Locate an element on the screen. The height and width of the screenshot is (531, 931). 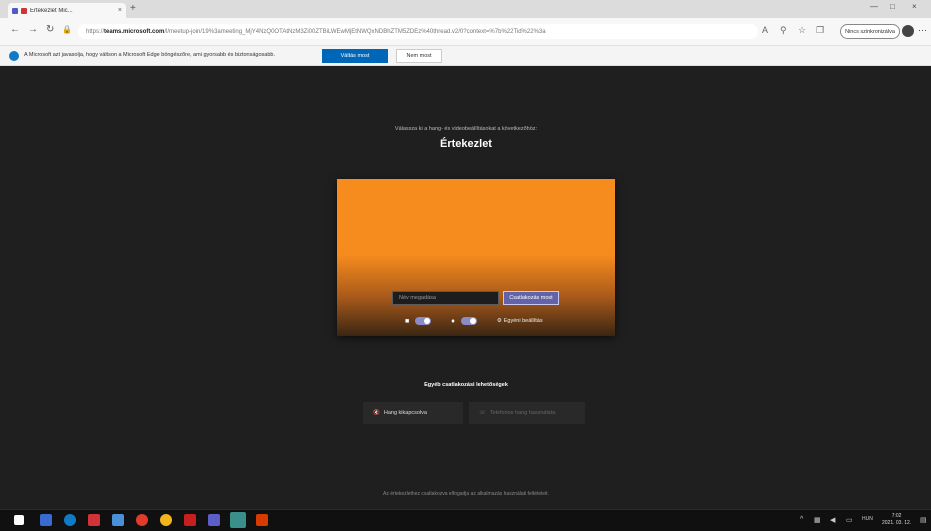
network-icon: ▦ is located at coordinates (817, 520).